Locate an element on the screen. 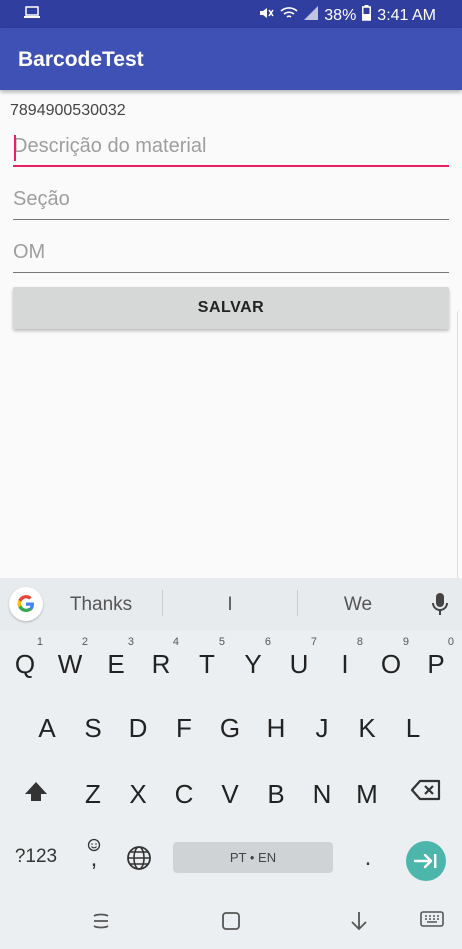 This screenshot has height=949, width=462. key-label: Q is located at coordinates (25, 664).